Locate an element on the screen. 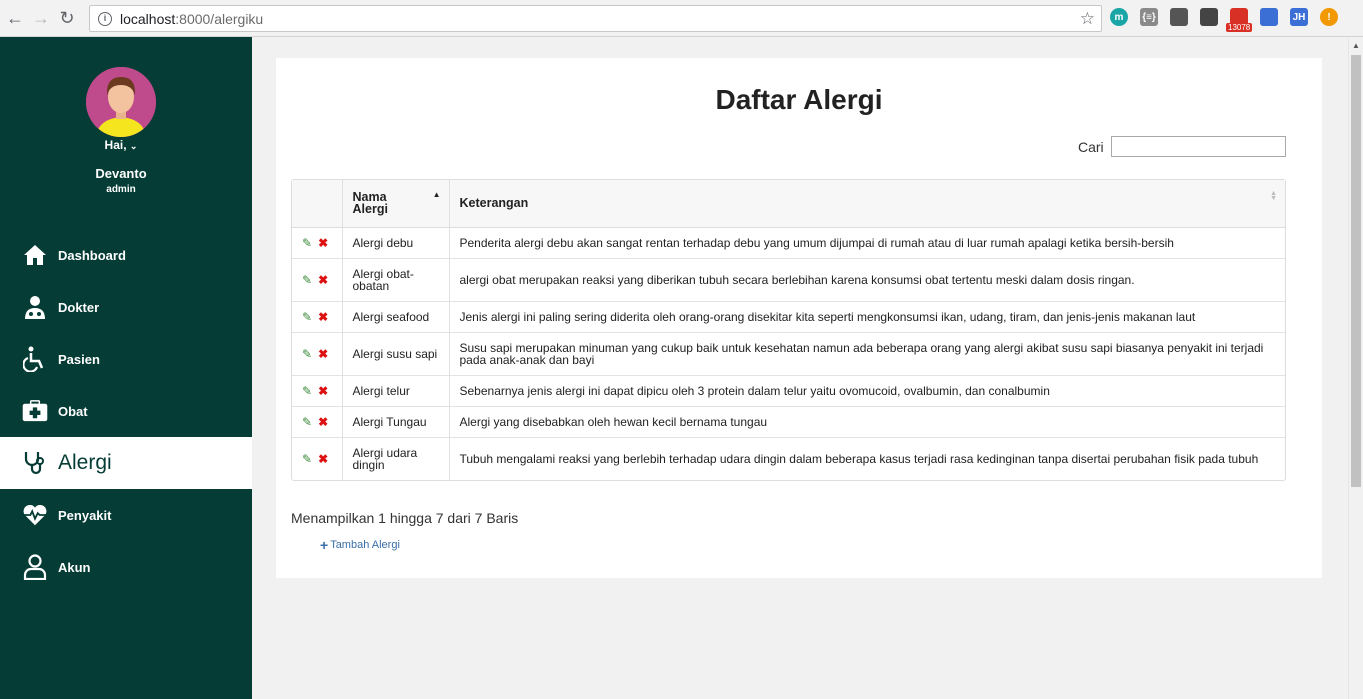 The width and height of the screenshot is (1363, 699). json-extension-icon: {≡} is located at coordinates (1149, 17).